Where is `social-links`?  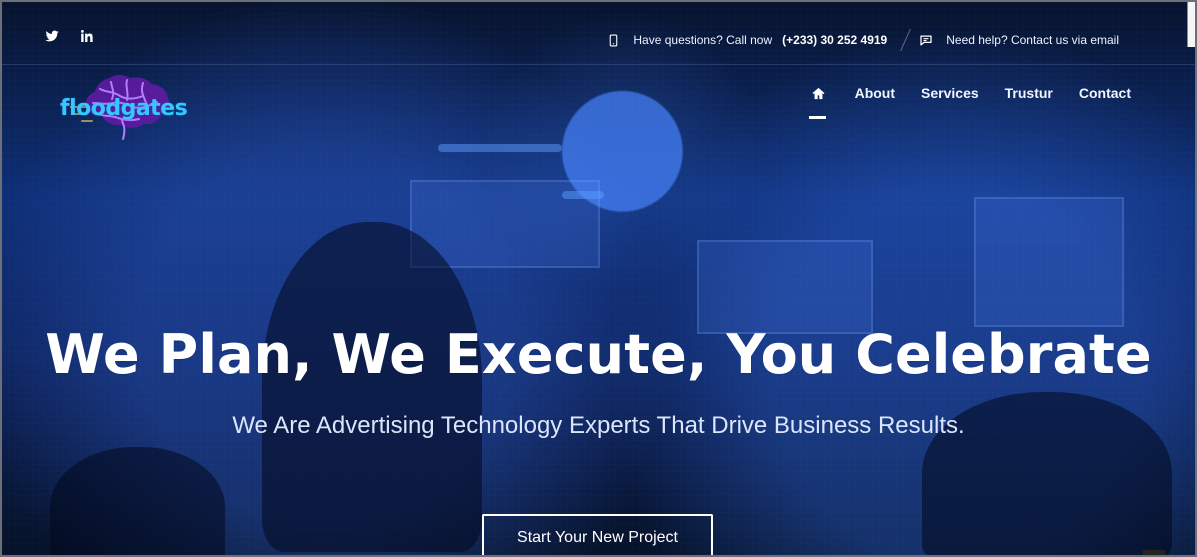
social-links is located at coordinates (69, 36).